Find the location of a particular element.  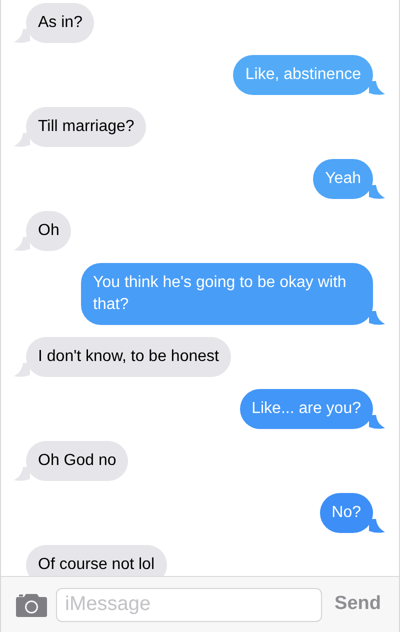

sent-message: Yeah is located at coordinates (343, 179).